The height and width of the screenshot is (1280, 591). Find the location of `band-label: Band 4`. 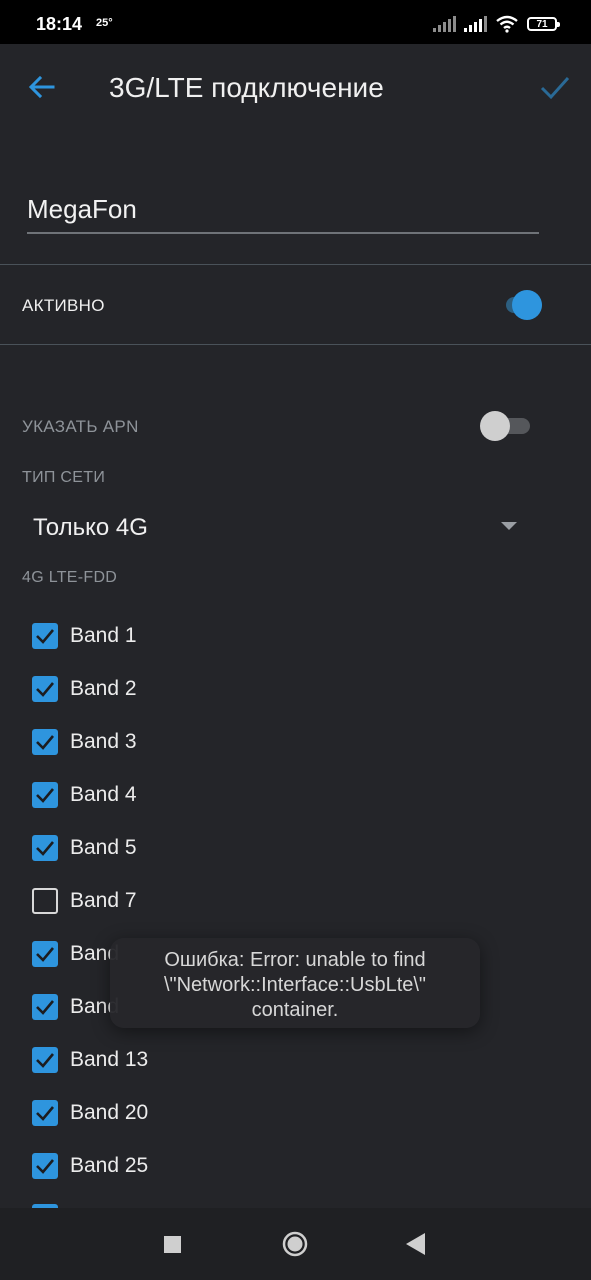

band-label: Band 4 is located at coordinates (103, 794).